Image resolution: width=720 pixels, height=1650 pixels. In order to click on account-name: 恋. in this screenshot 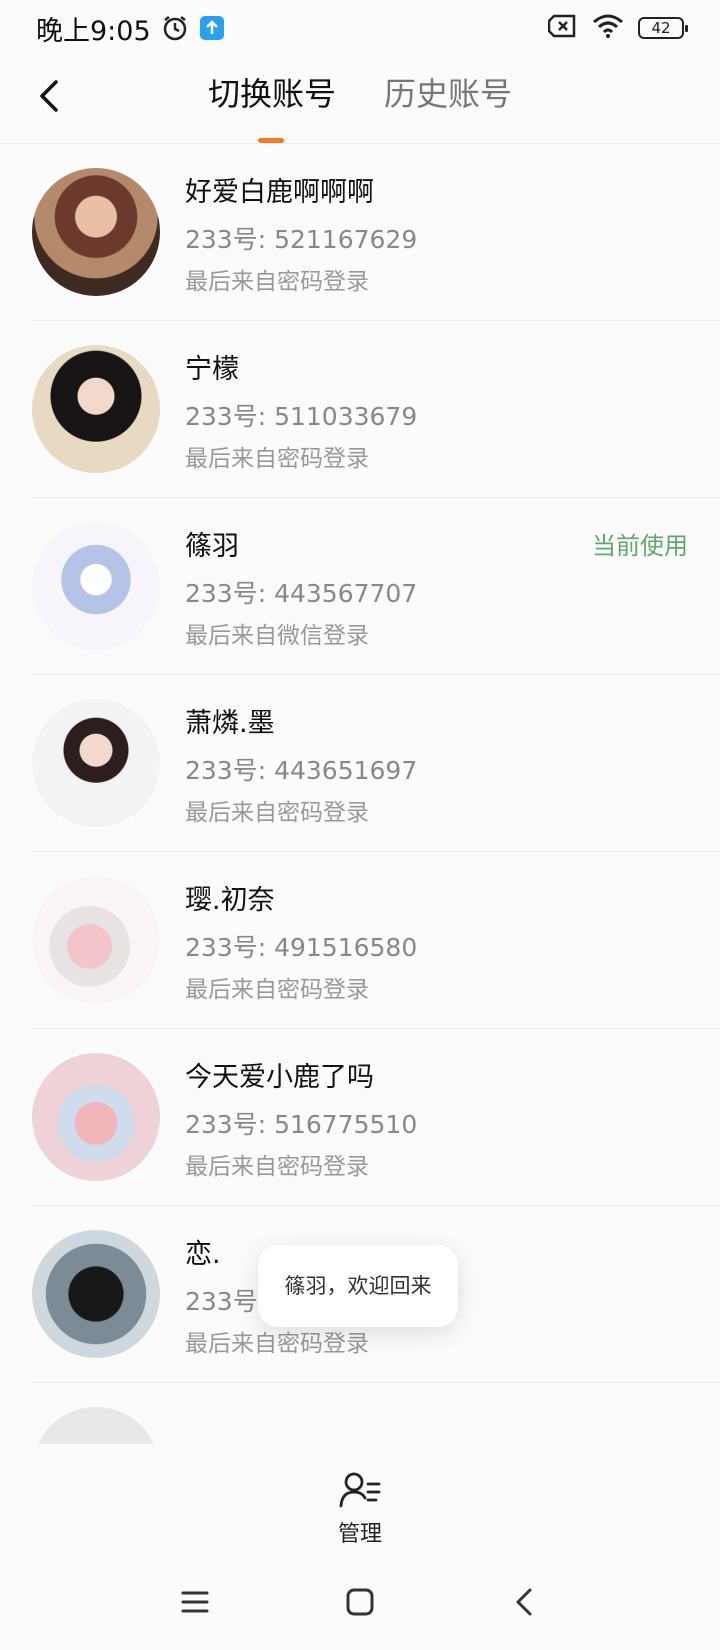, I will do `click(203, 1254)`.